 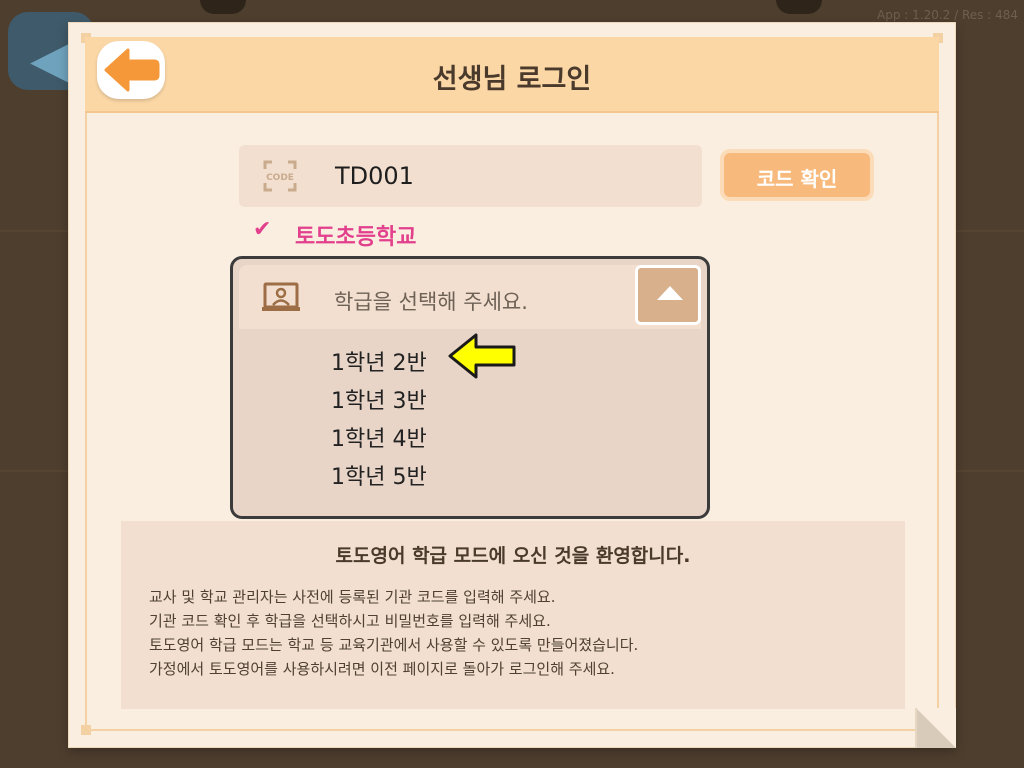 I want to click on page-curl, so click(x=936, y=728).